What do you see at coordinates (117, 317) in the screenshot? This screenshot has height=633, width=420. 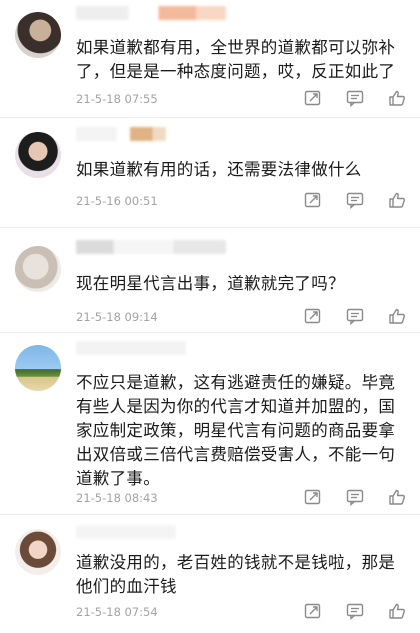 I see `comment-timestamp: 21-5-18 09:14` at bounding box center [117, 317].